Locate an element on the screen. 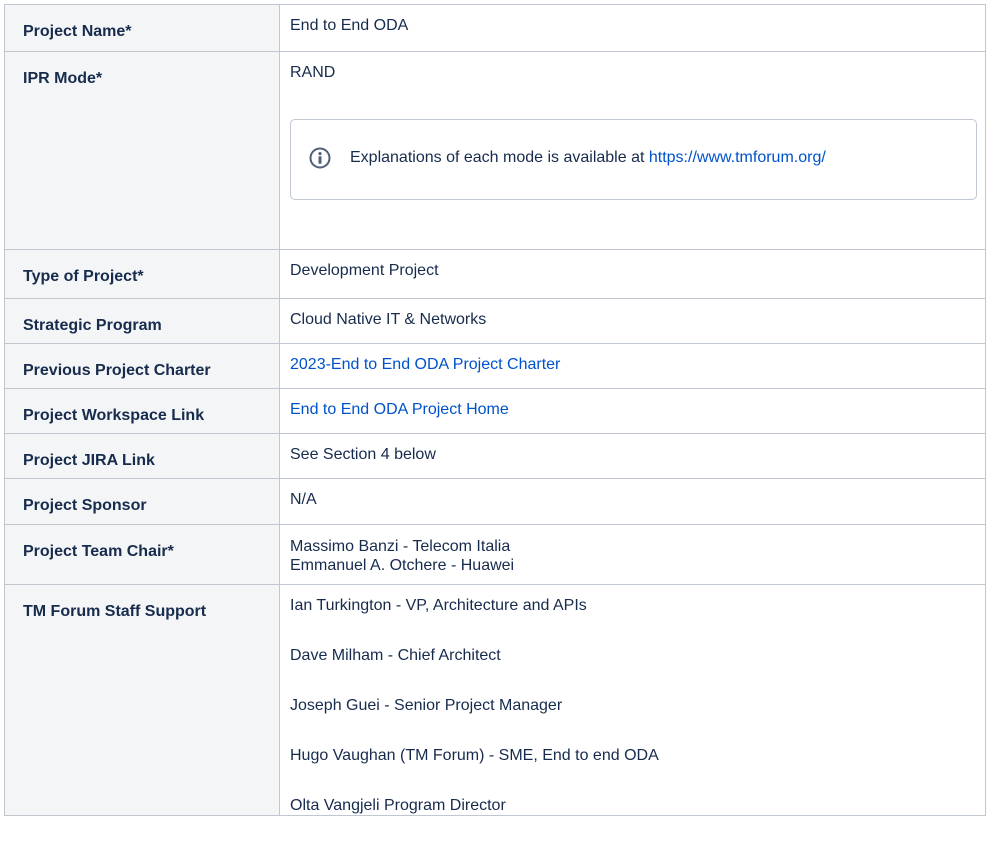  table-row: Type of Project* Development Project is located at coordinates (495, 274).